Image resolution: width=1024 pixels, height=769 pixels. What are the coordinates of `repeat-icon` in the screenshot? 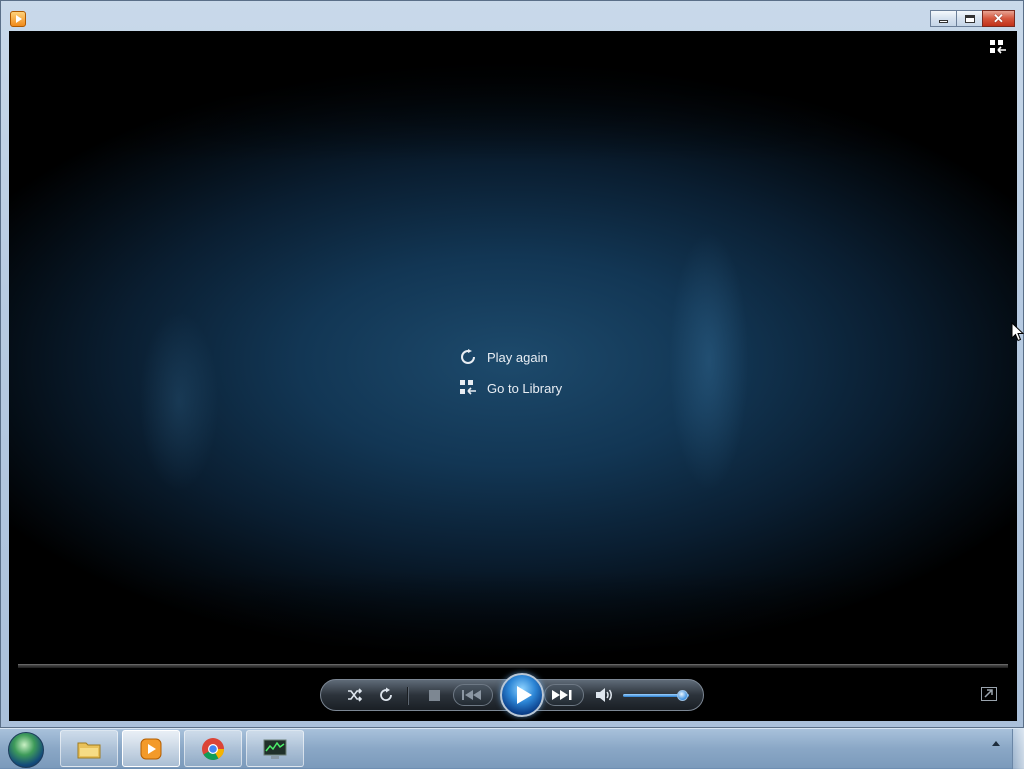 It's located at (386, 694).